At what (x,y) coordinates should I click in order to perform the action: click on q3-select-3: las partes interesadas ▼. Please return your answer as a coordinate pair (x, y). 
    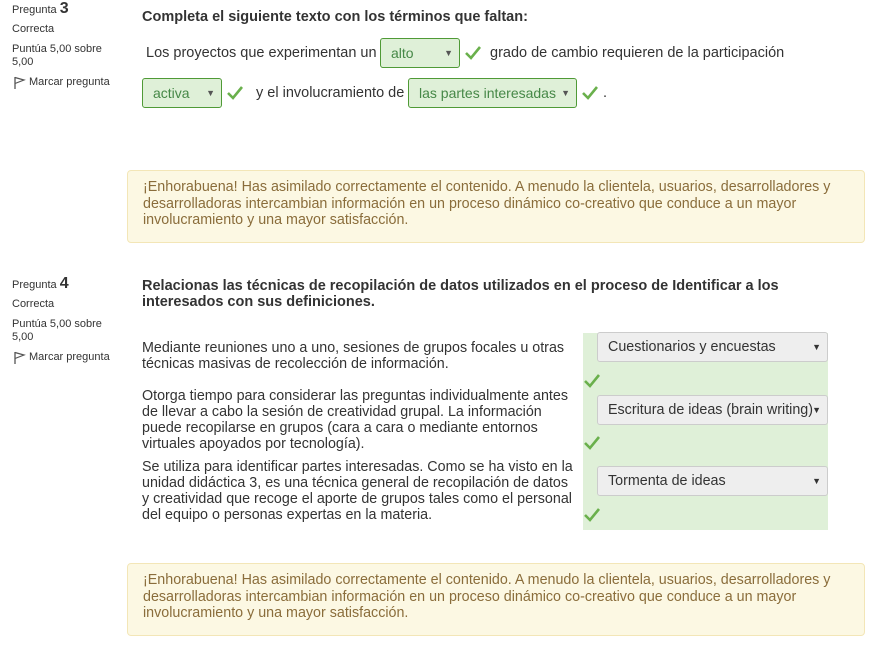
    Looking at the image, I should click on (492, 93).